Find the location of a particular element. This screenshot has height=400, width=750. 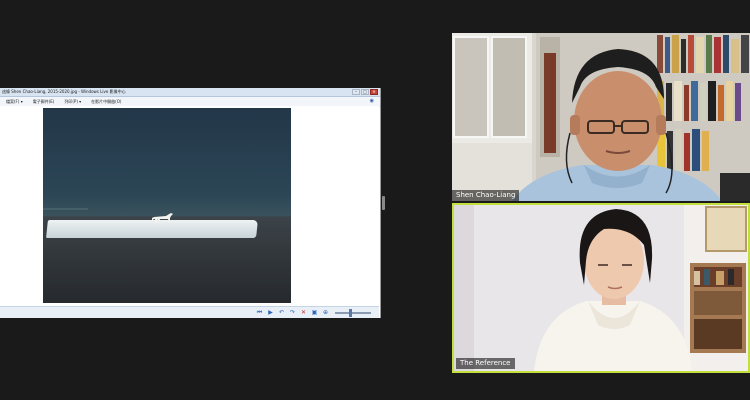

window-controls: – □ ✕ is located at coordinates (365, 92).